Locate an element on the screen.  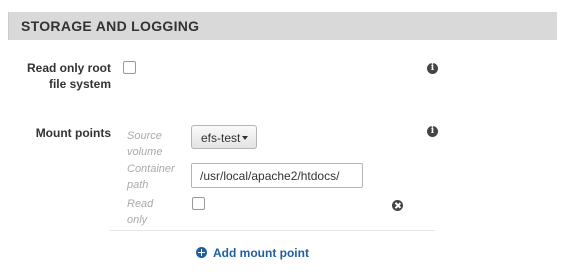
section-header: STORAGE AND LOGGING is located at coordinates (282, 26).